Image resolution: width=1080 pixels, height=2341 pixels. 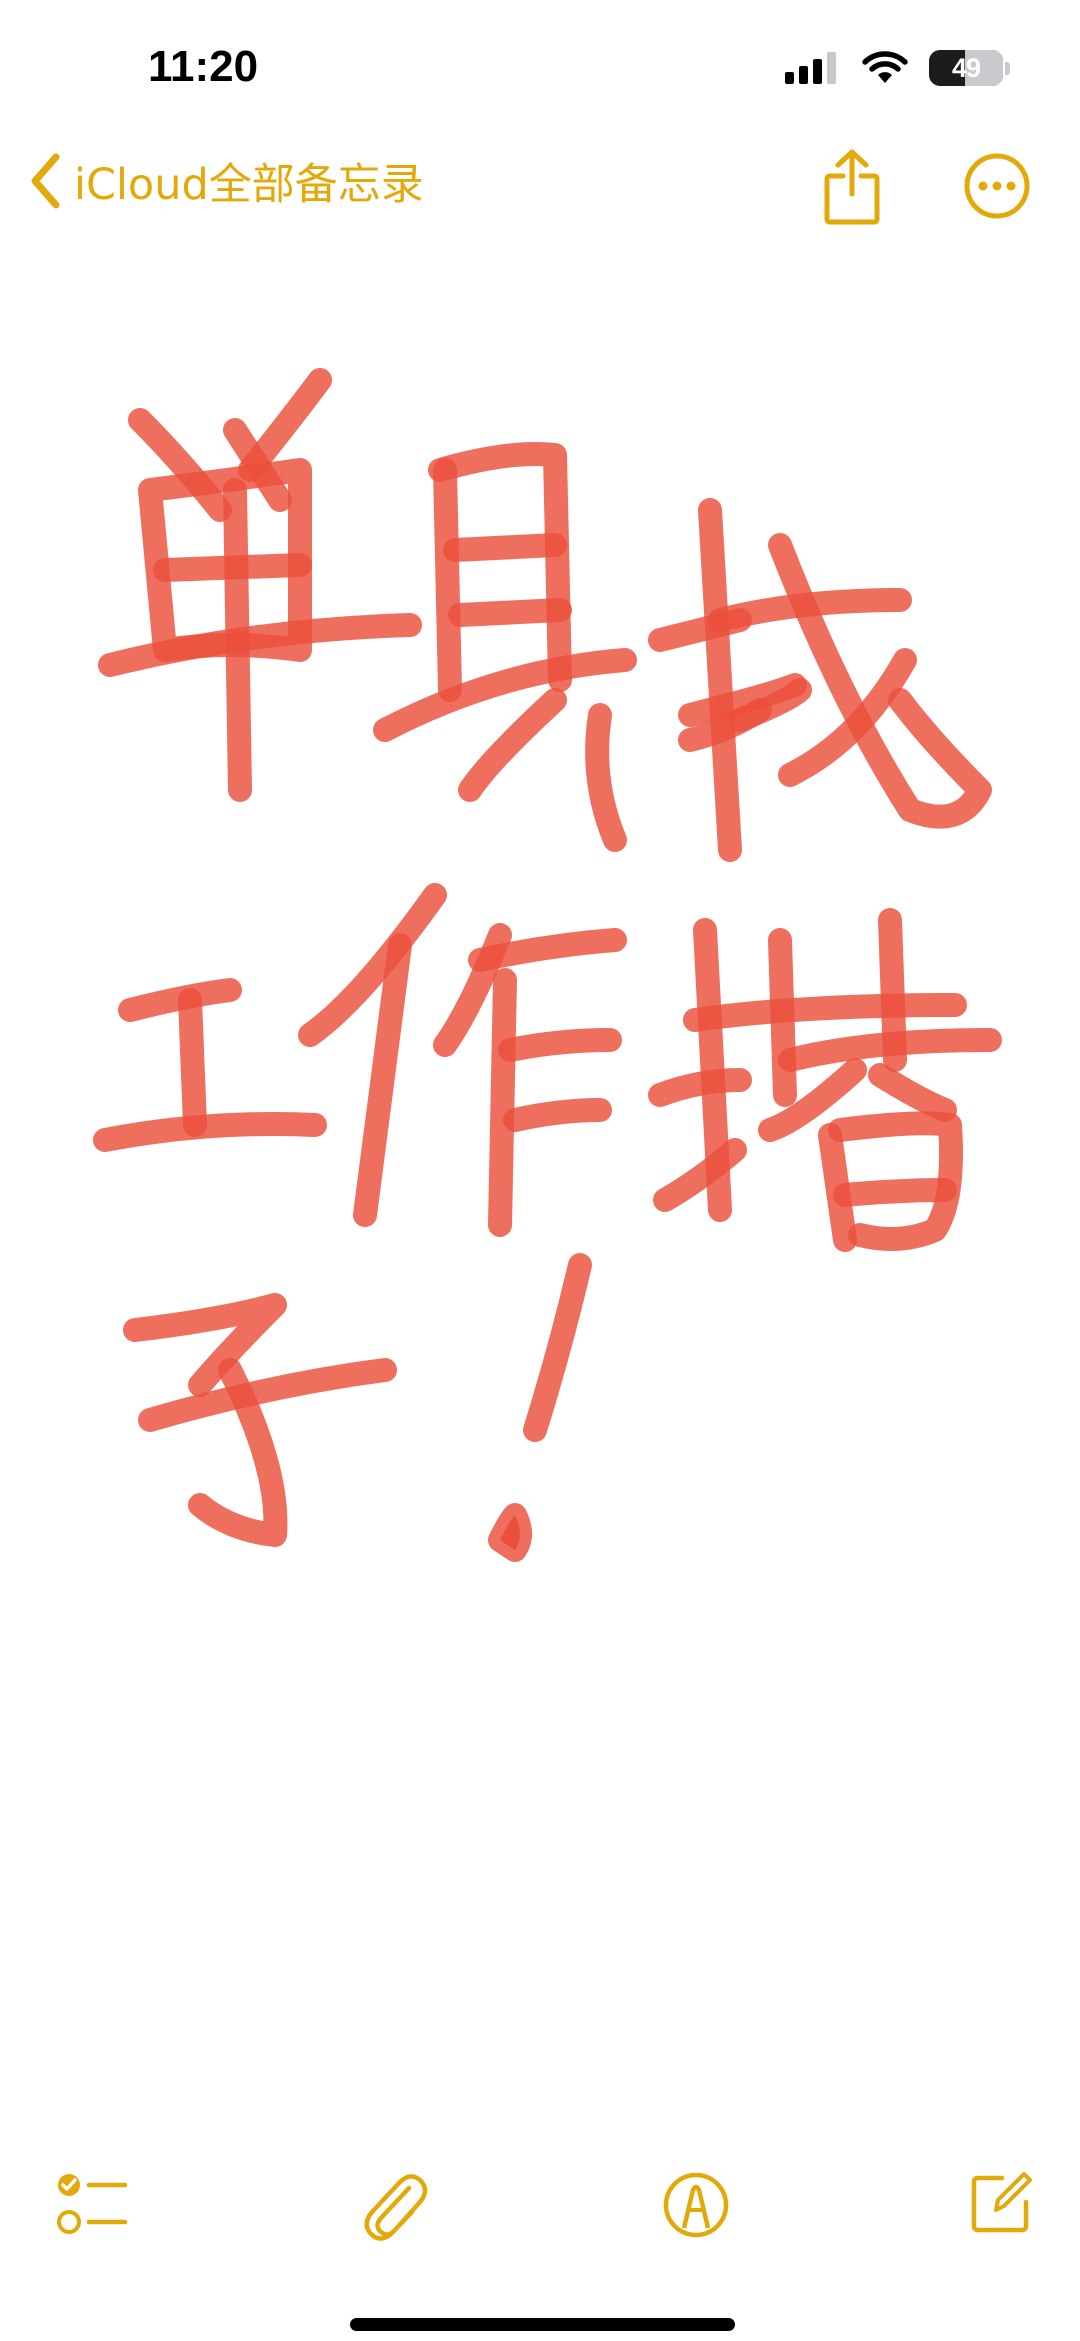 I want to click on share-icon, so click(x=852, y=189).